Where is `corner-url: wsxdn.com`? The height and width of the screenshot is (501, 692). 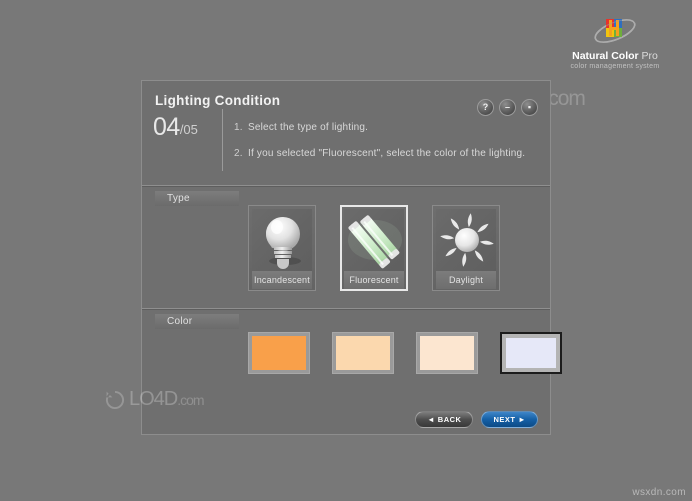 corner-url: wsxdn.com is located at coordinates (659, 492).